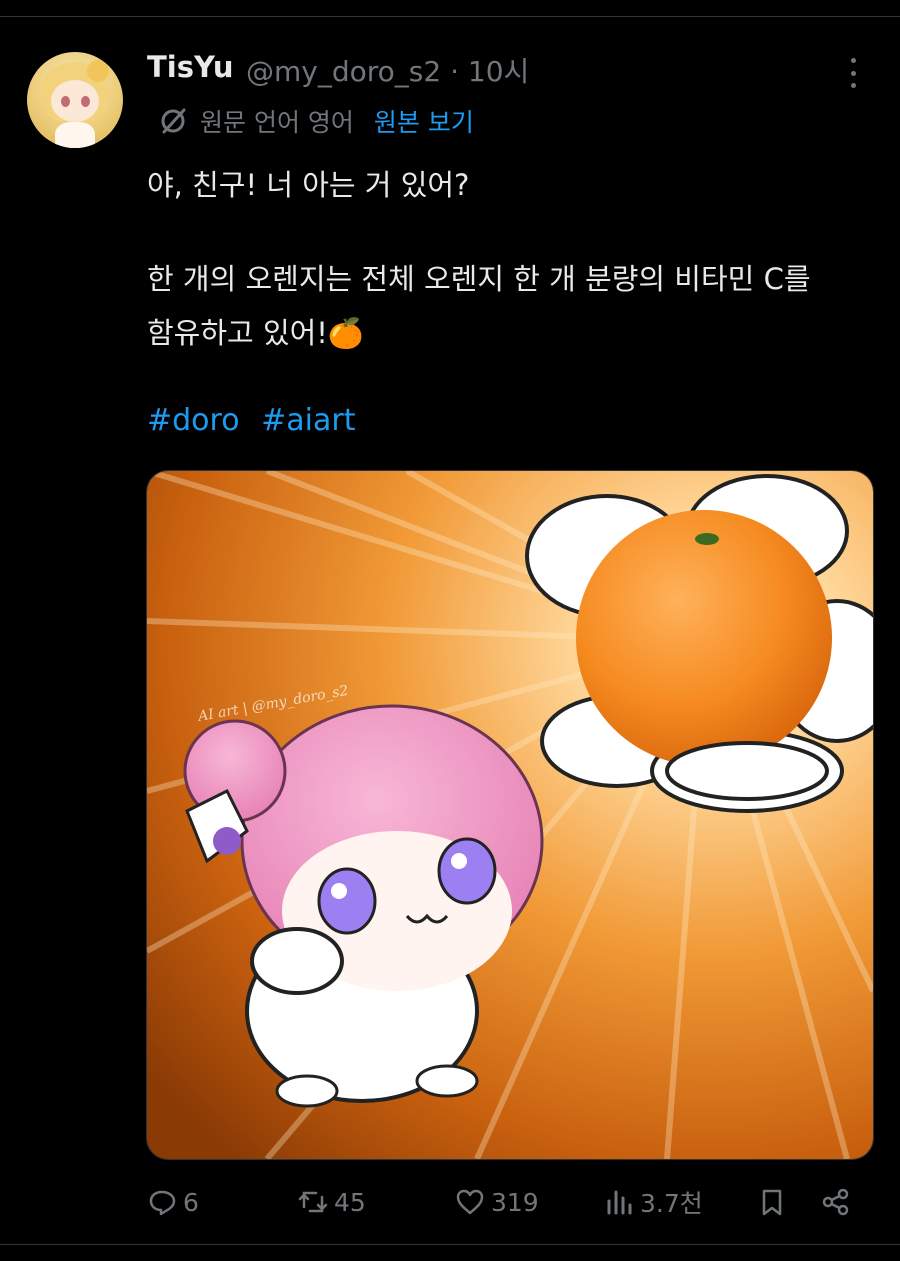 Image resolution: width=900 pixels, height=1261 pixels. What do you see at coordinates (308, 185) in the screenshot?
I see `tweet-text-line-1: 야, 친구! 너 아는 거 있어?` at bounding box center [308, 185].